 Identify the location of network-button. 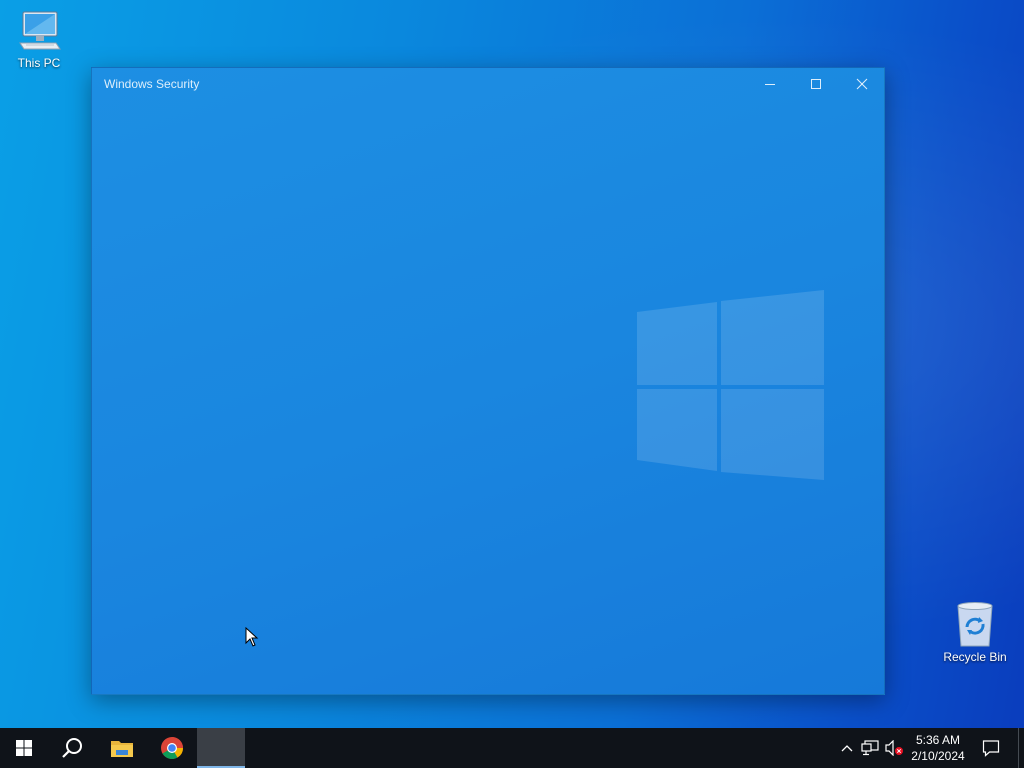
(870, 748).